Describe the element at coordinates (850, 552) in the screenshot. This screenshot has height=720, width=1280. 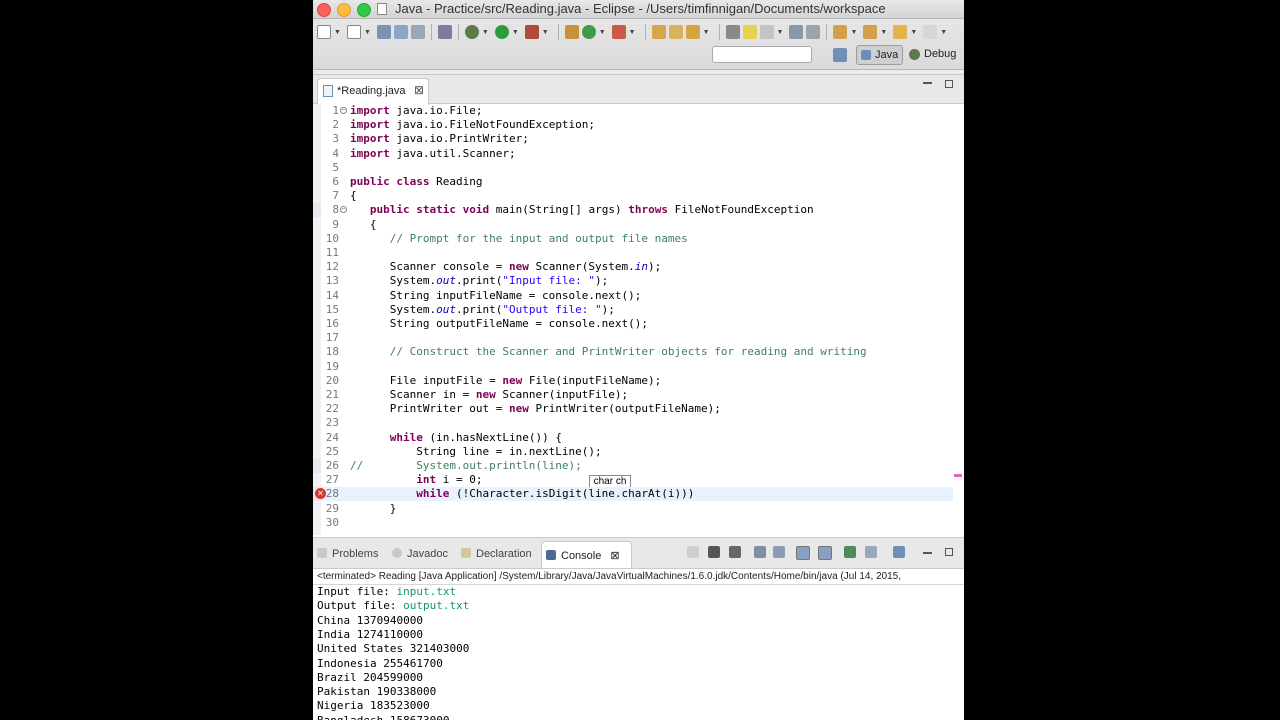
I see `pin-console-icon` at that location.